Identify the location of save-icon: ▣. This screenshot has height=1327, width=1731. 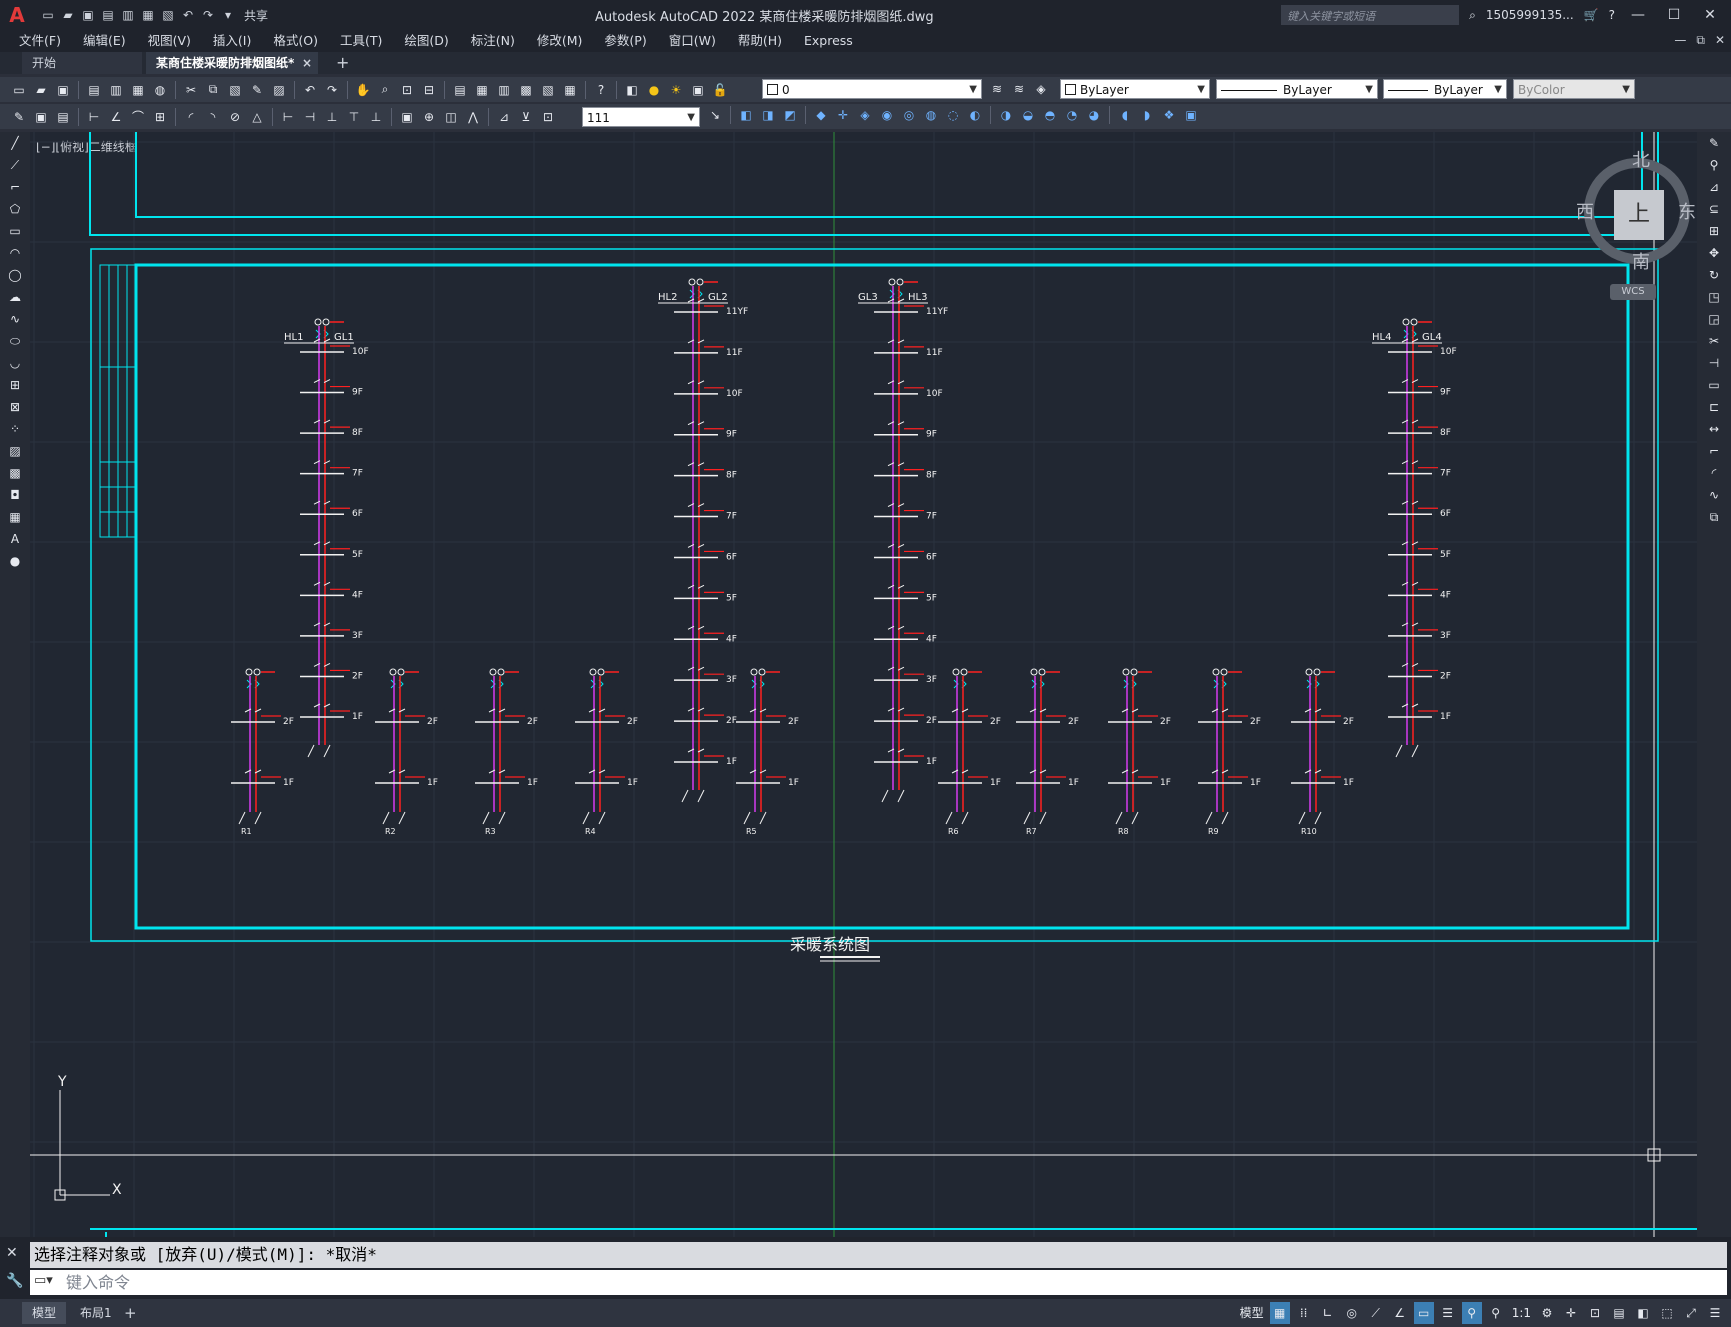
(88, 15).